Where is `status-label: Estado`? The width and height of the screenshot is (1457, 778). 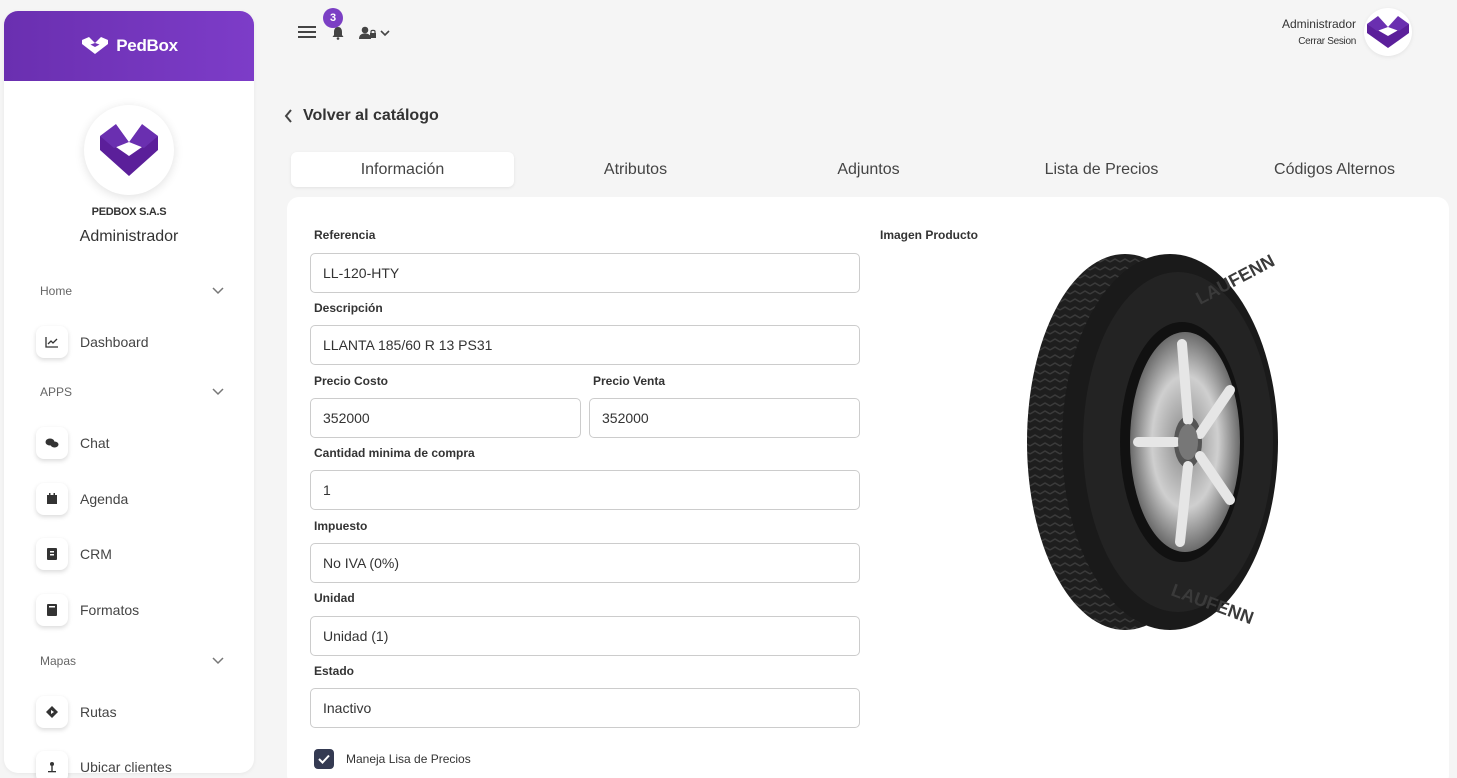 status-label: Estado is located at coordinates (334, 671).